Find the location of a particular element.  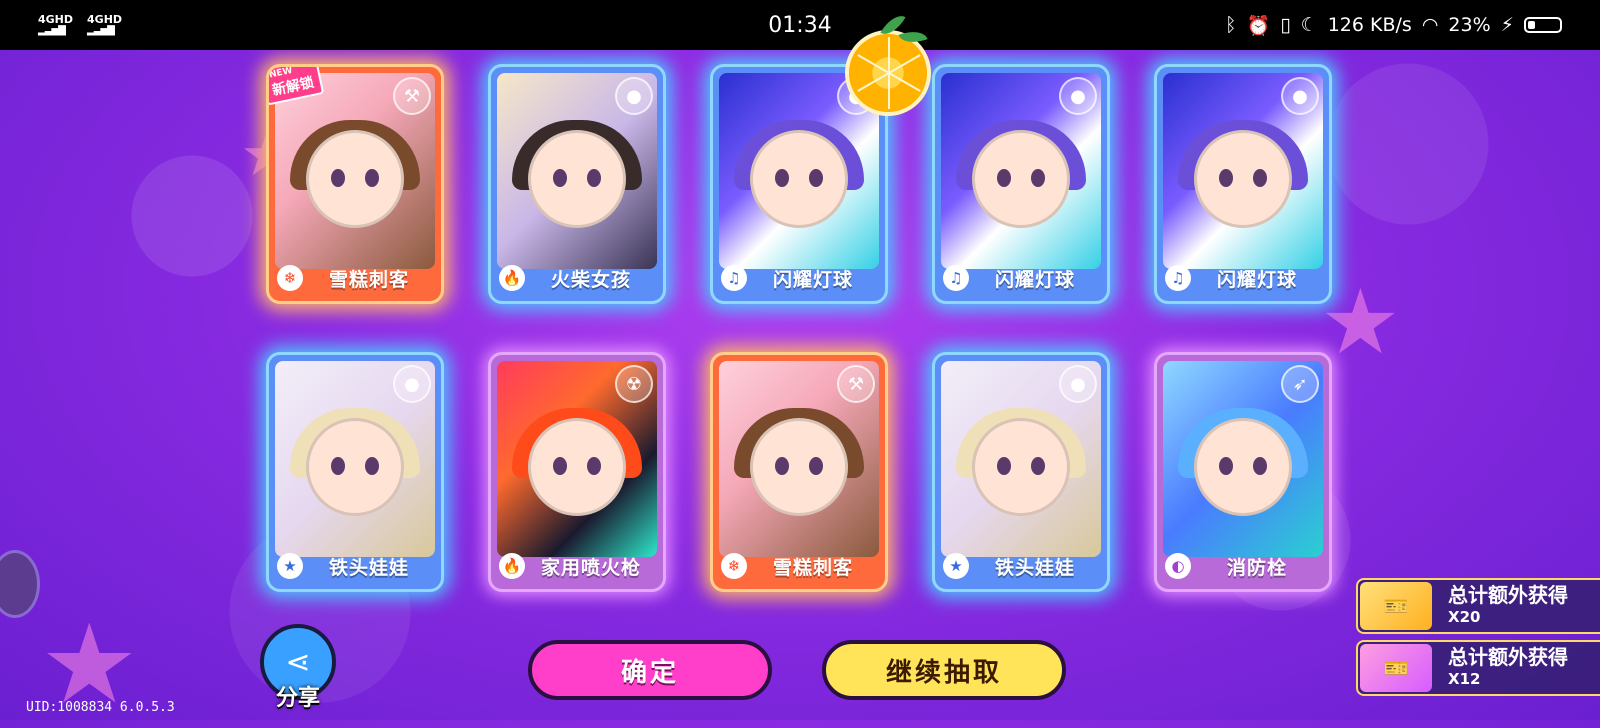

character-name: 家用喷火枪 is located at coordinates (590, 567).